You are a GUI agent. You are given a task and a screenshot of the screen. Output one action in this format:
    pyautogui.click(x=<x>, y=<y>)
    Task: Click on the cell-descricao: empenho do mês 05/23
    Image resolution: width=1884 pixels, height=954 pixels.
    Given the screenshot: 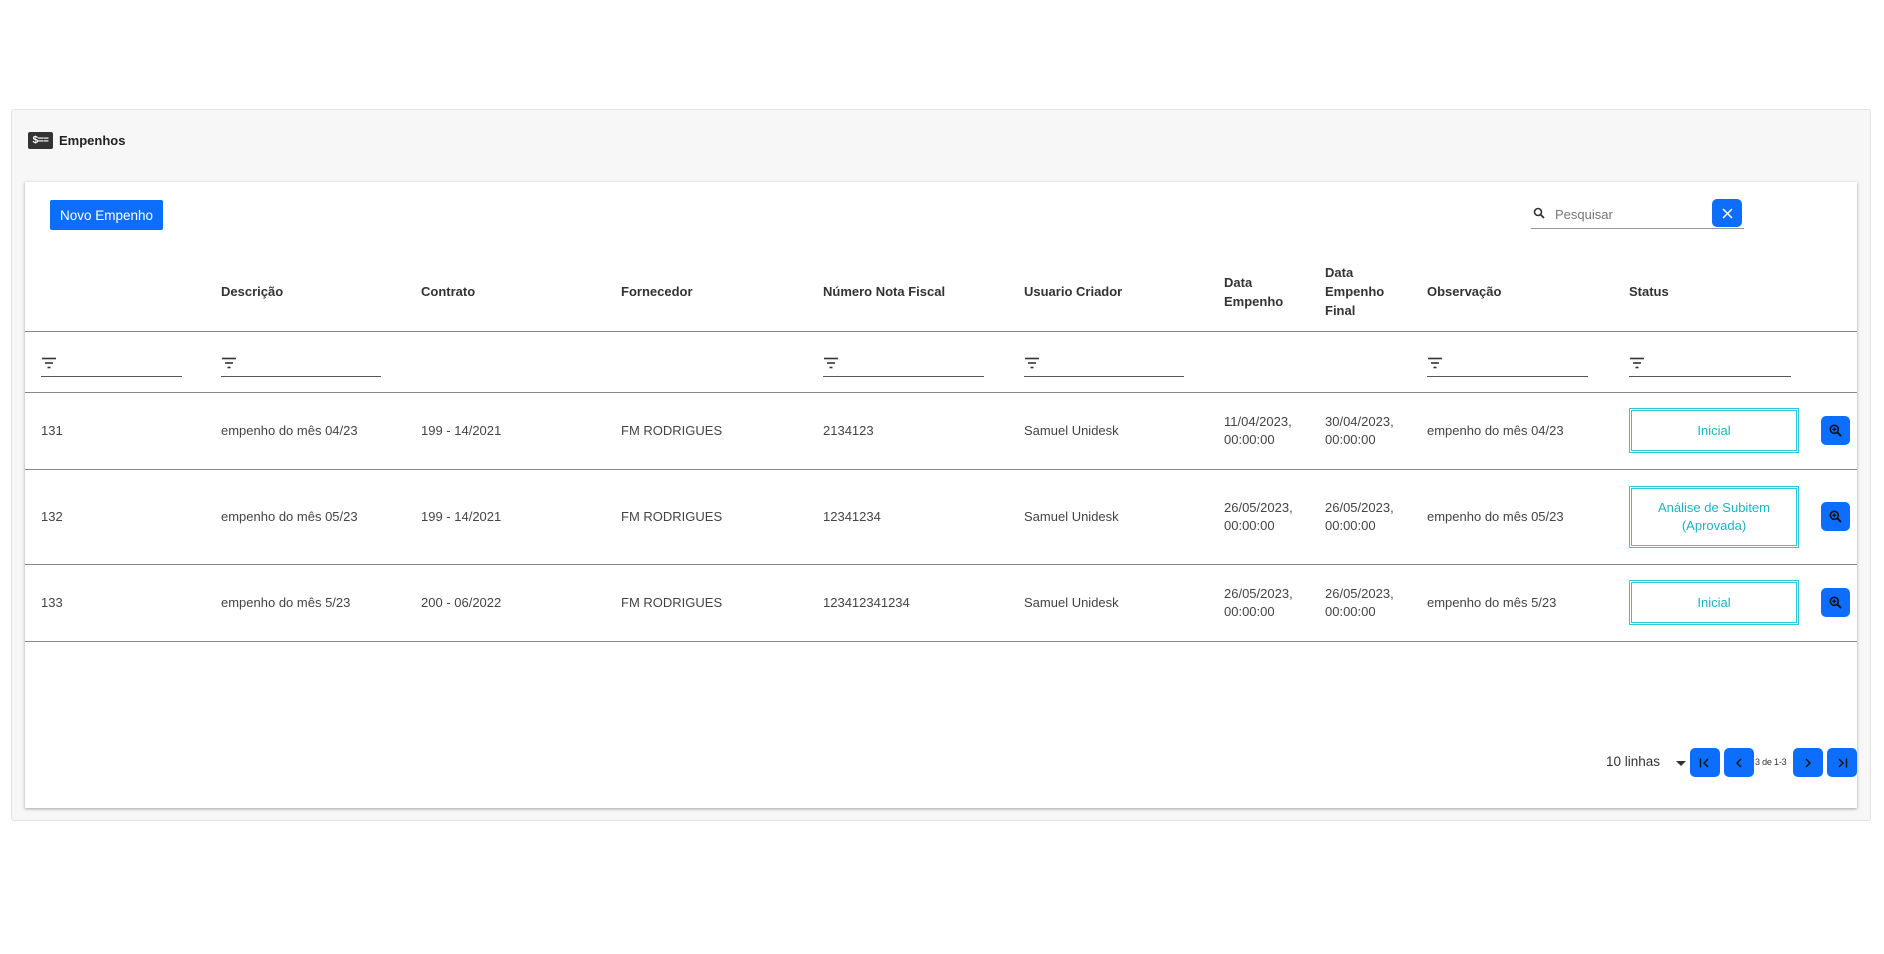 What is the action you would take?
    pyautogui.click(x=289, y=516)
    